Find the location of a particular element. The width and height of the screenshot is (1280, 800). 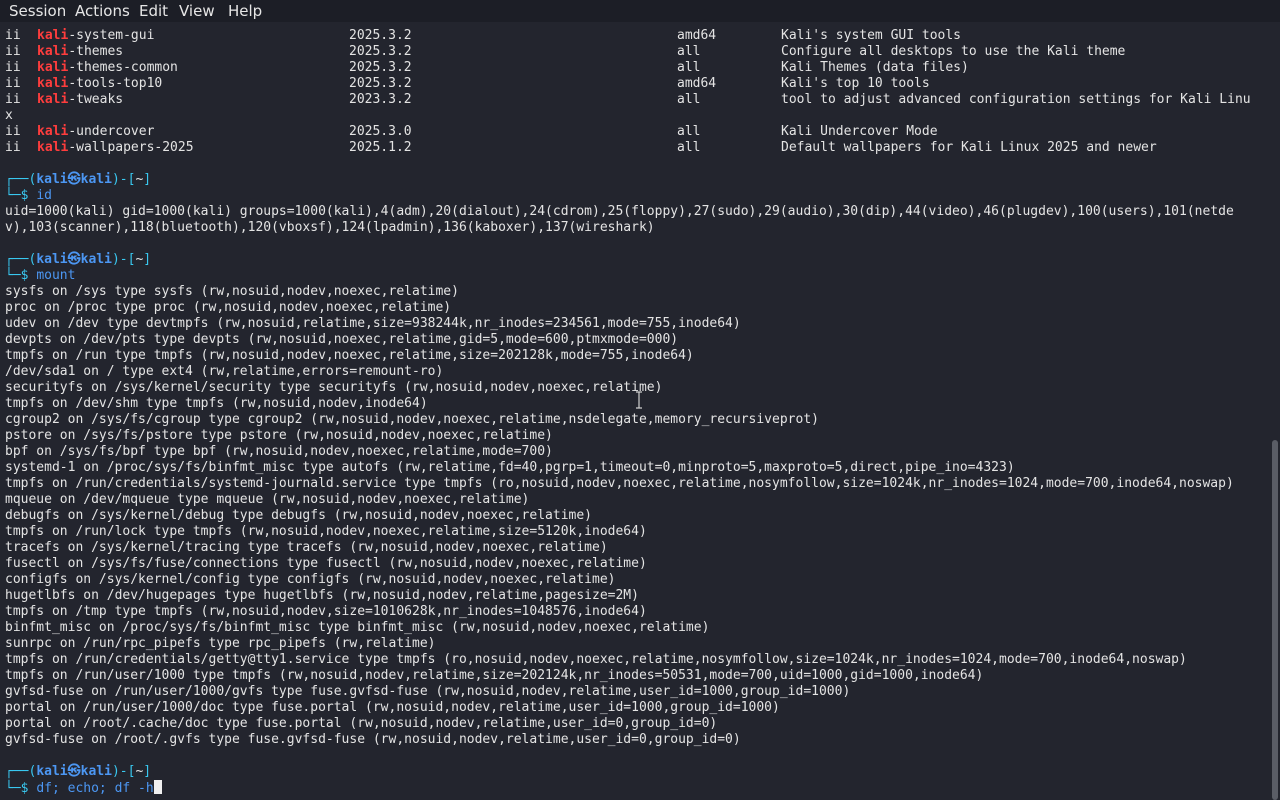

package-name: kali-themes is located at coordinates (80, 52).